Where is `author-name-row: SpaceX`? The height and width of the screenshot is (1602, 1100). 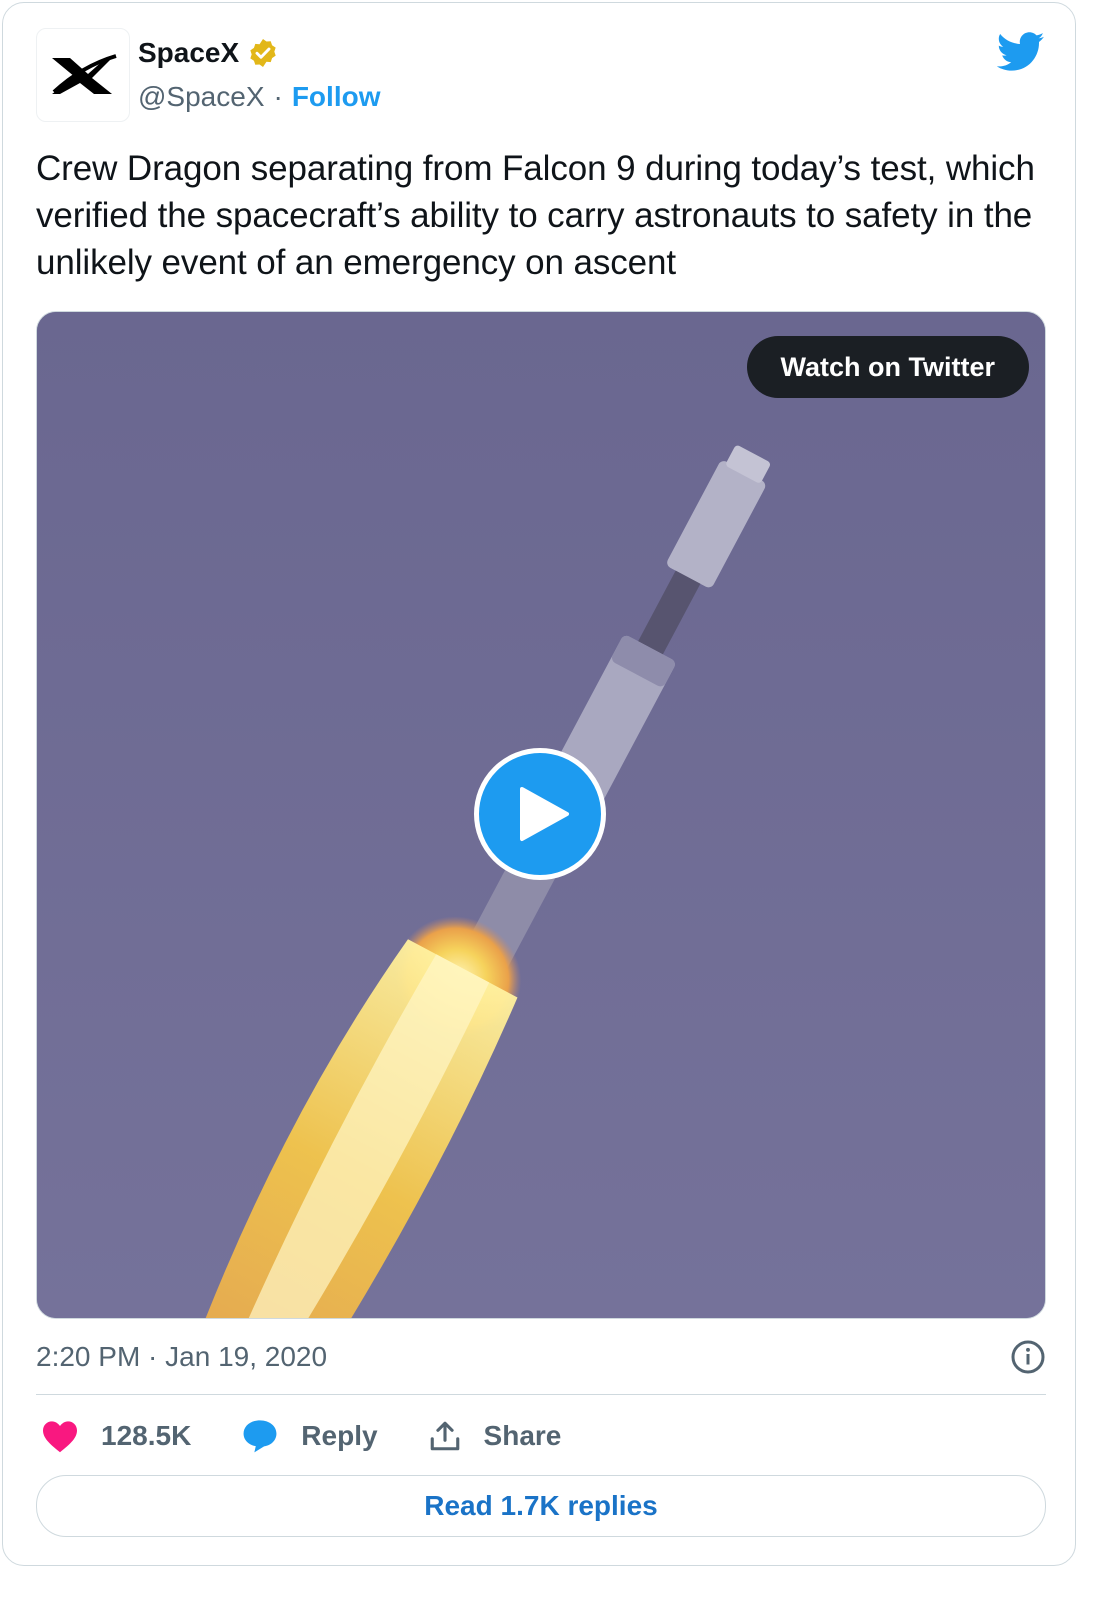 author-name-row: SpaceX is located at coordinates (208, 53).